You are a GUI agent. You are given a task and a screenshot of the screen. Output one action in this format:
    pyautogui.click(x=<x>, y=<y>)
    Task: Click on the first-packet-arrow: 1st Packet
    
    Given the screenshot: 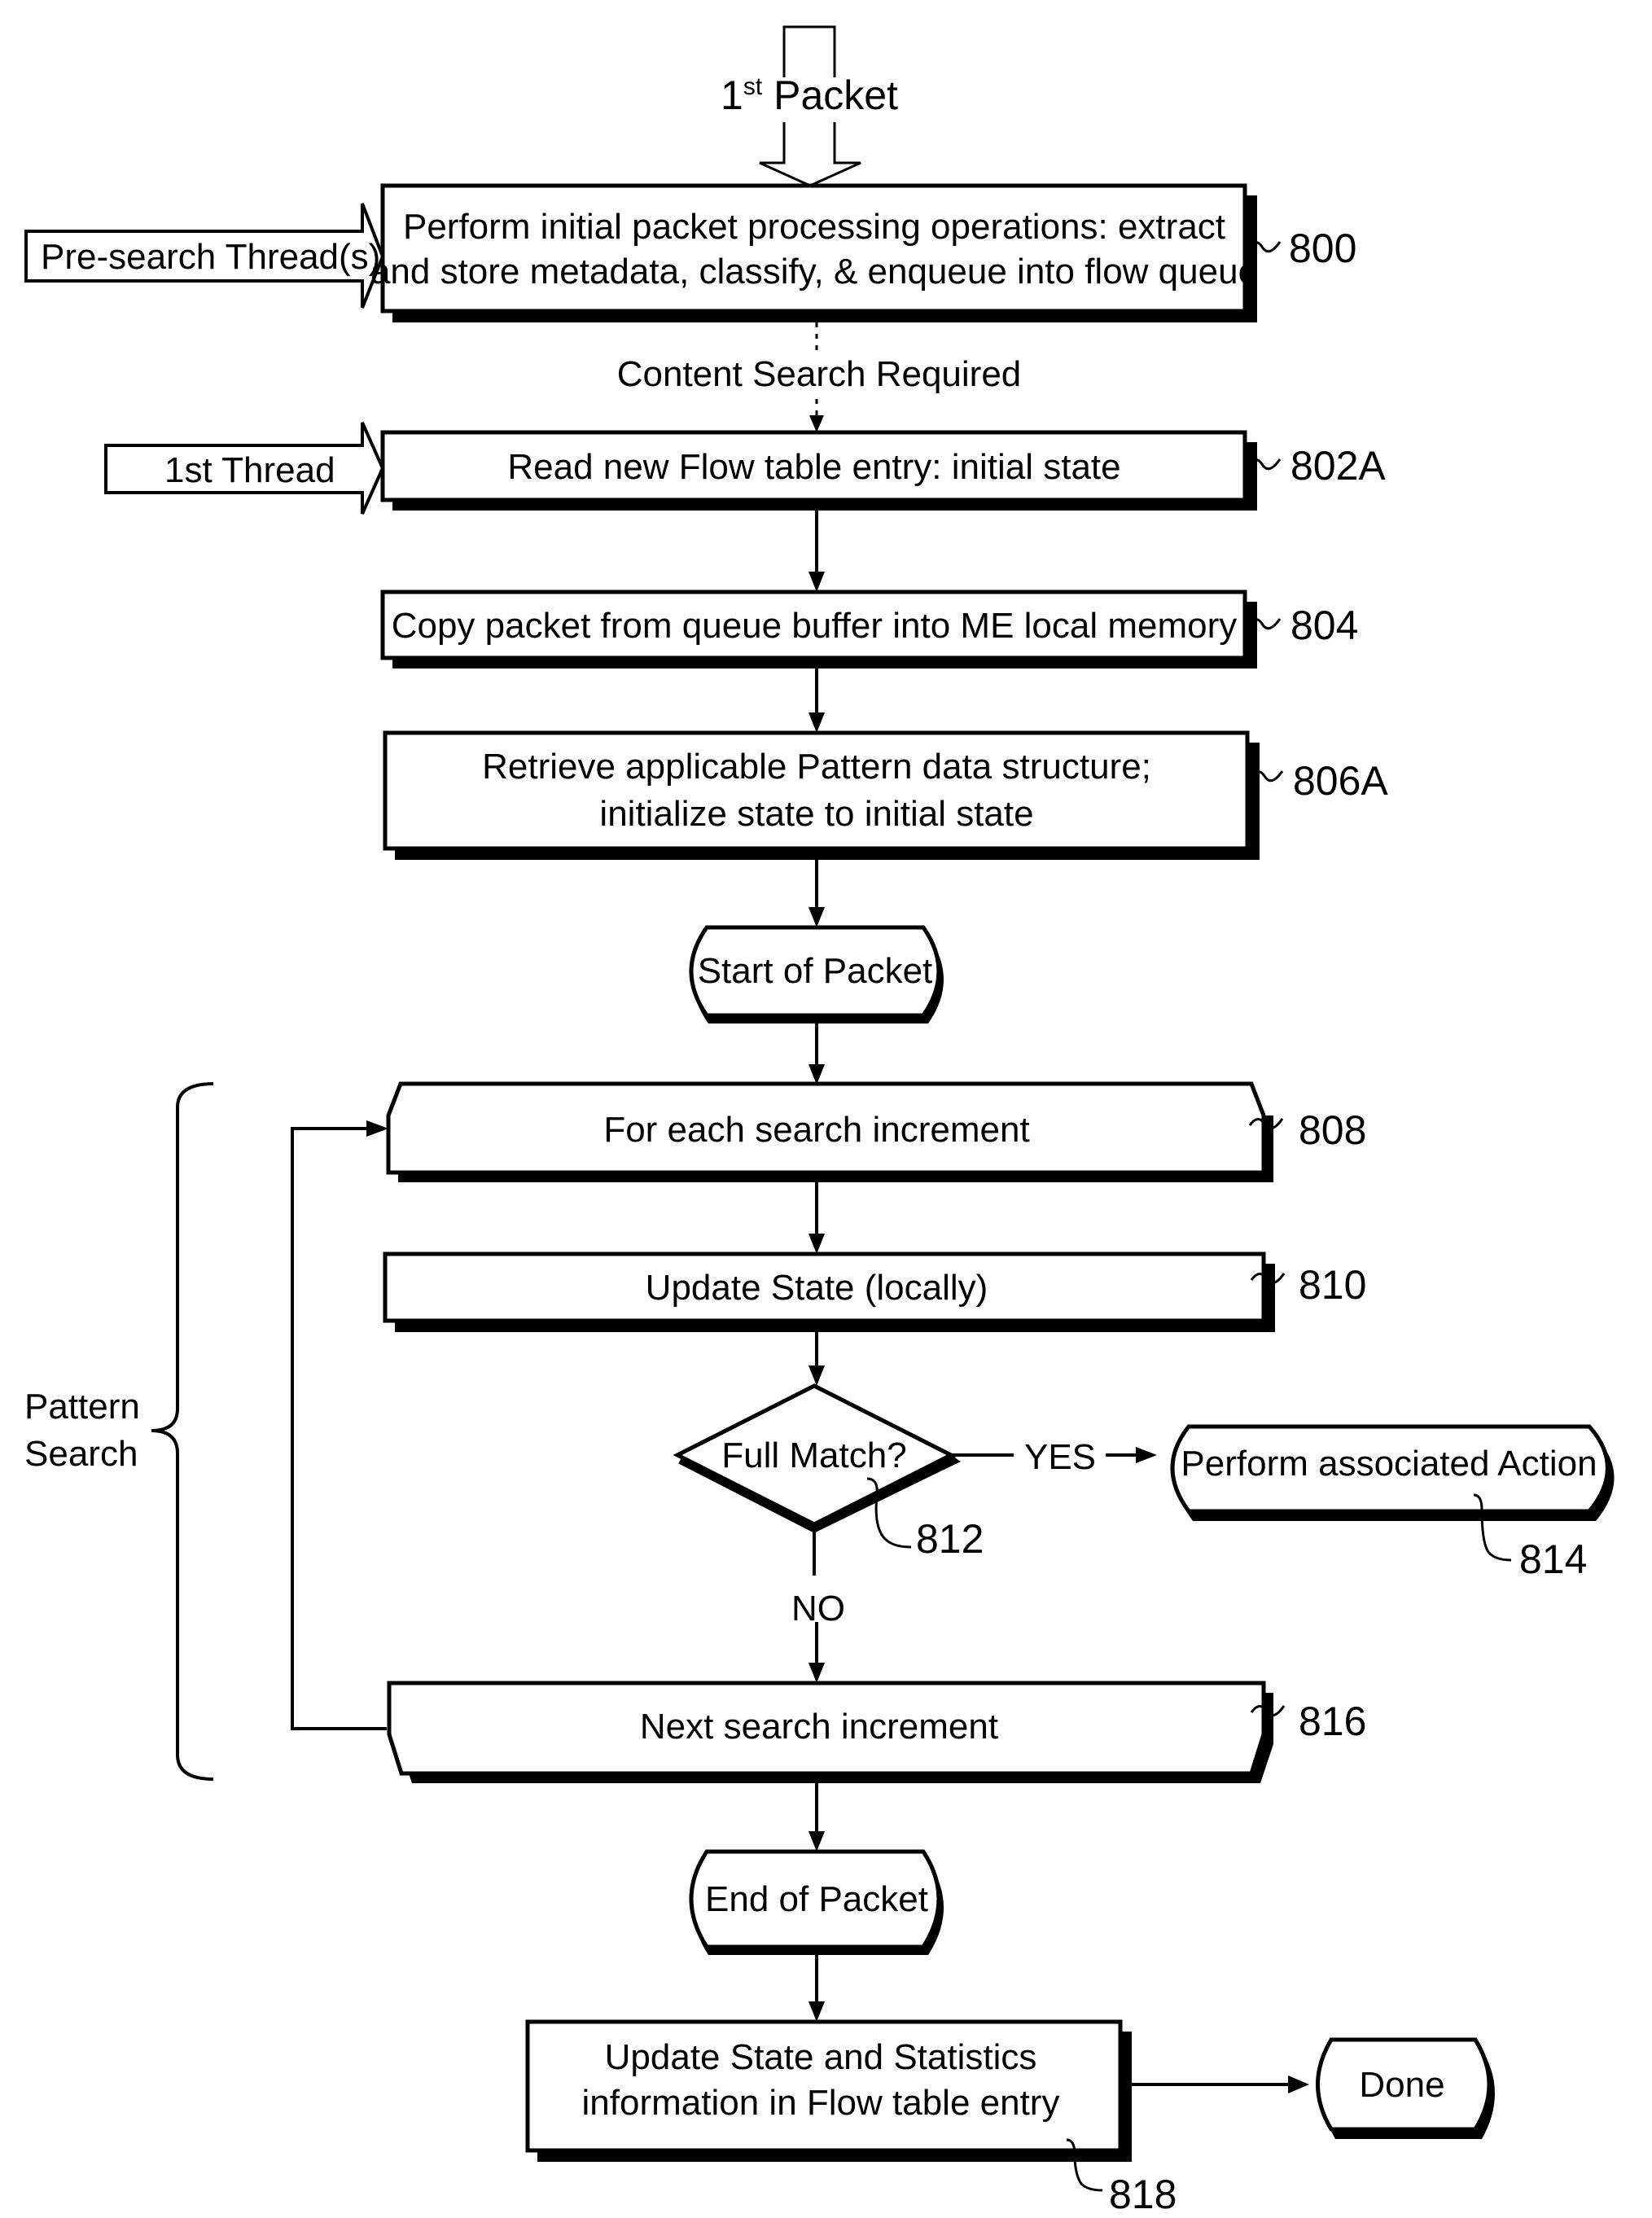 What is the action you would take?
    pyautogui.click(x=809, y=106)
    